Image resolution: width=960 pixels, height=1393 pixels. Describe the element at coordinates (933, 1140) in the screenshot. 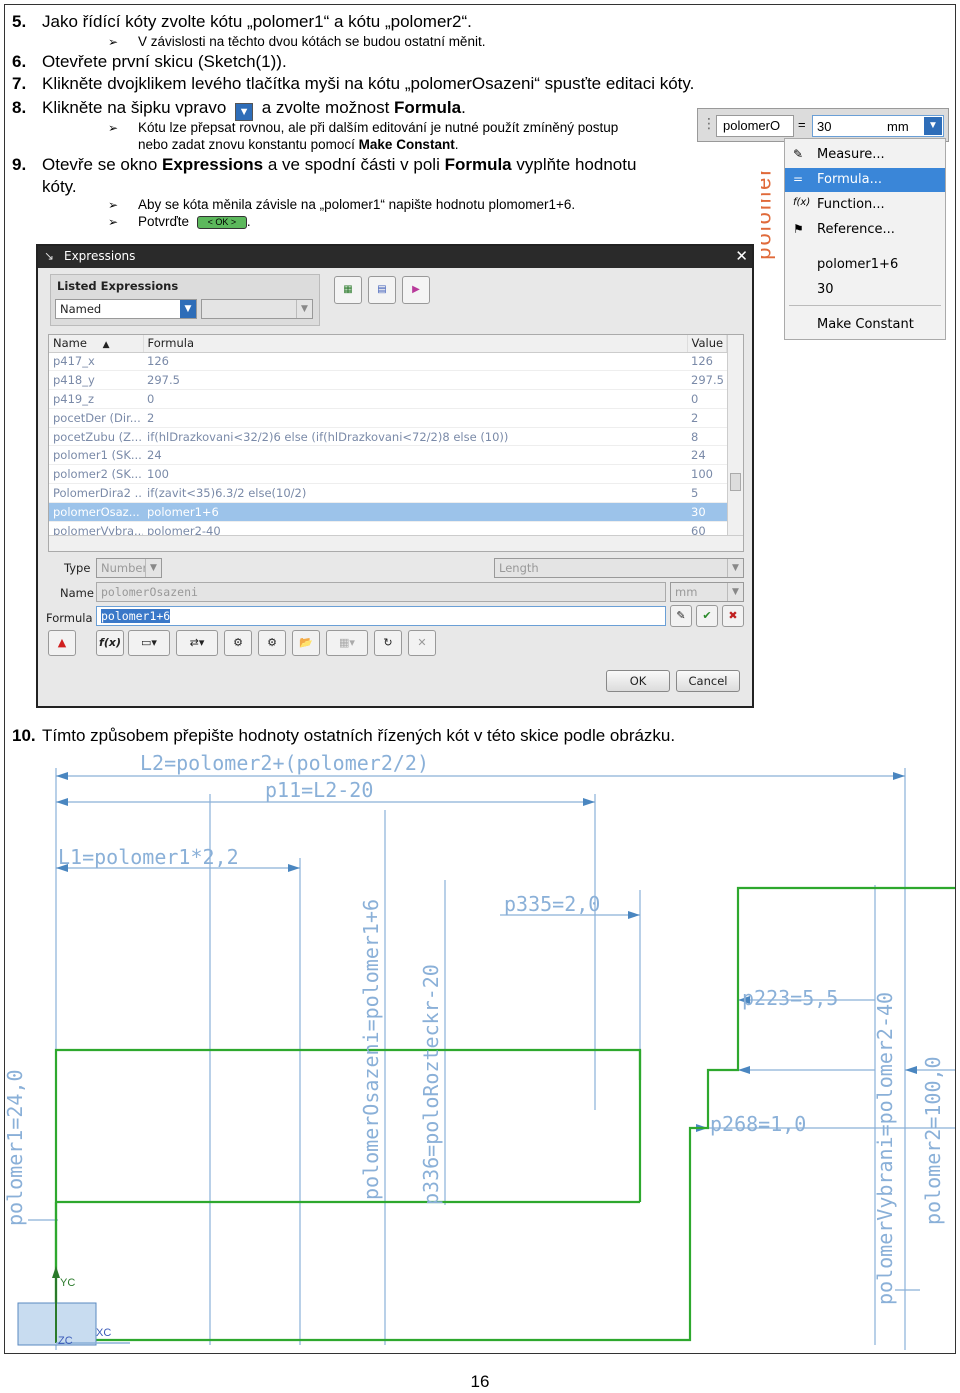

I see `dim-polomer2: polomer2=100,0` at that location.